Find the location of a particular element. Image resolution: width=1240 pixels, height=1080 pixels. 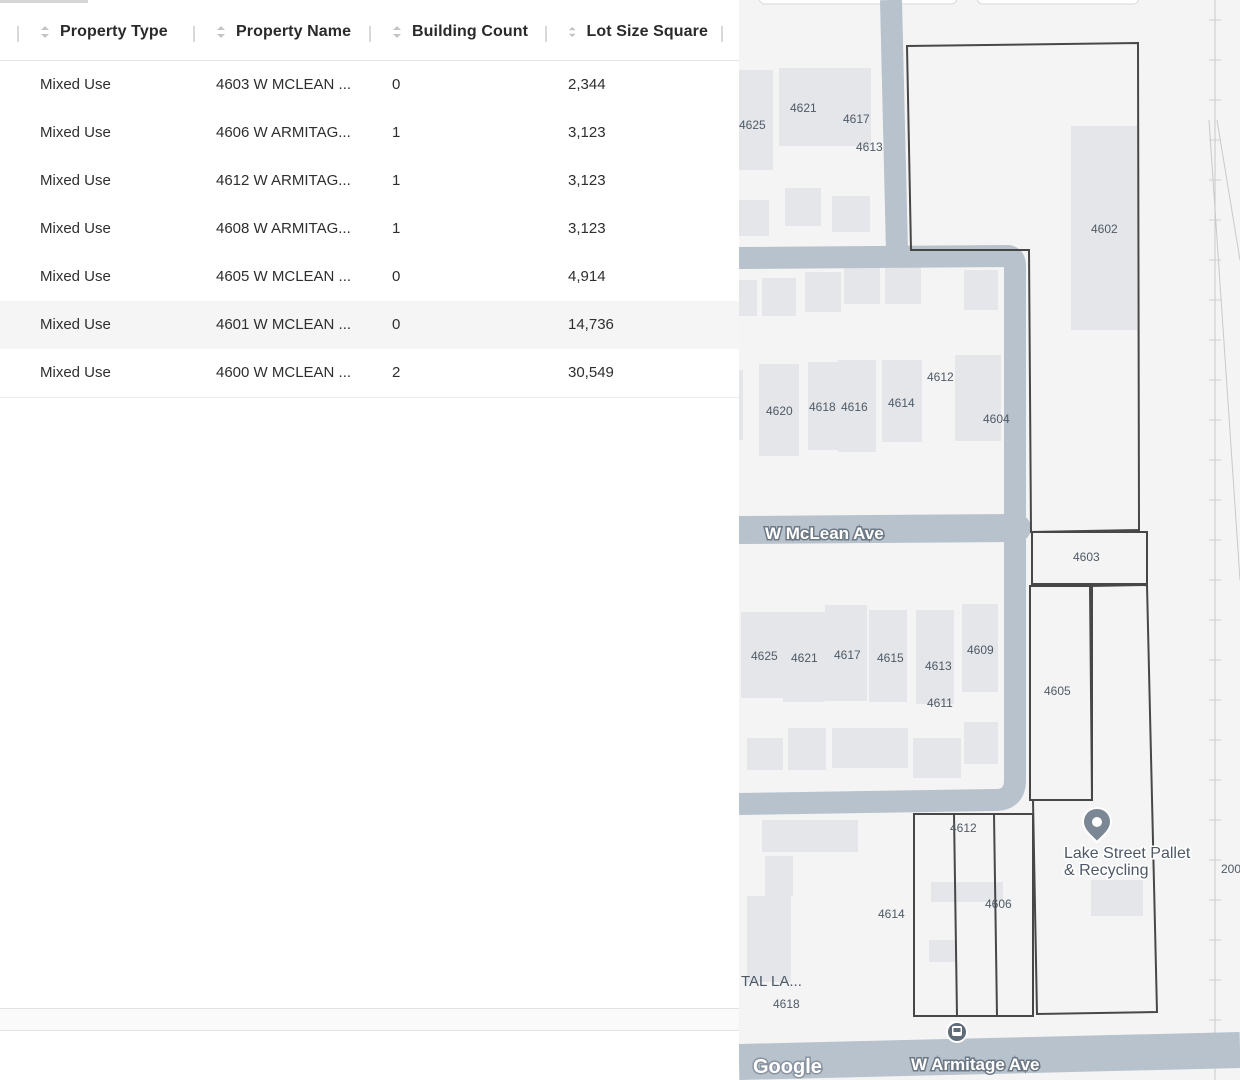

column-header-lot-size: Lot Size Square is located at coordinates (638, 32).